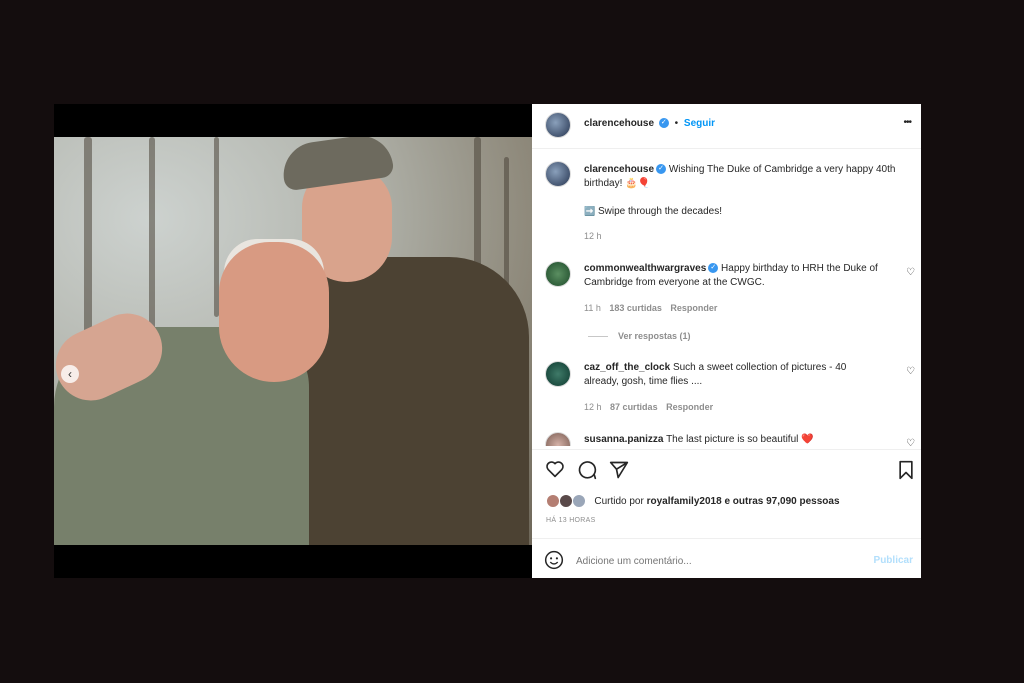 This screenshot has height=683, width=1024. I want to click on emoji-icon, so click(554, 561).